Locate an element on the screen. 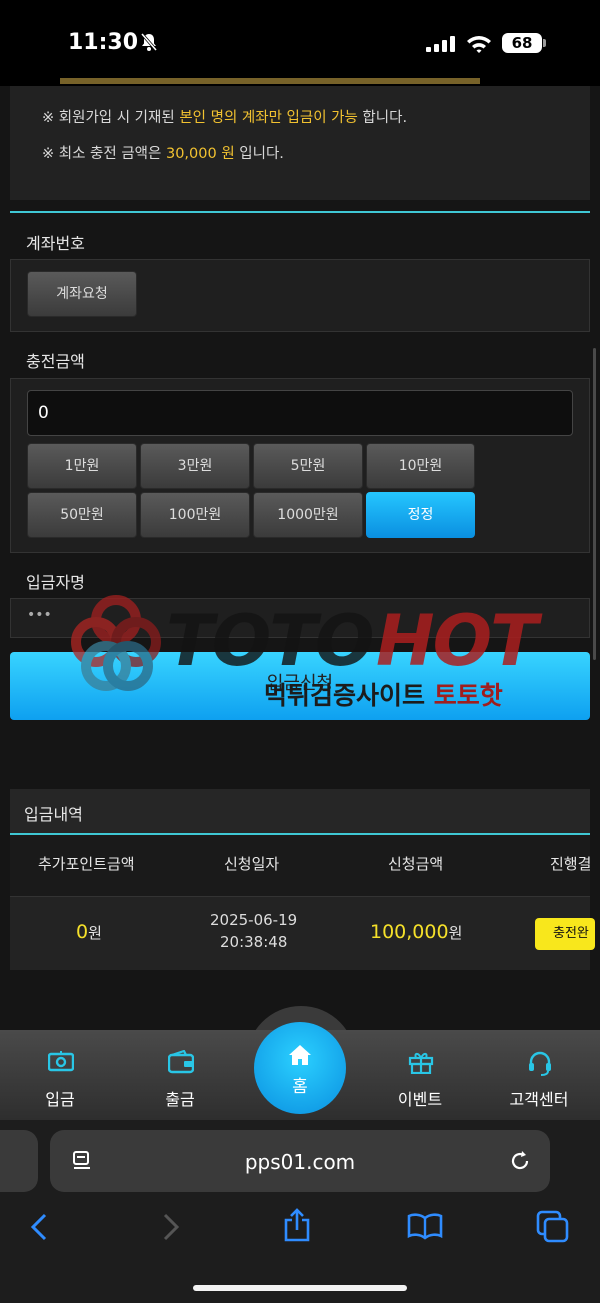 This screenshot has width=600, height=1303. wifi-icon is located at coordinates (479, 46).